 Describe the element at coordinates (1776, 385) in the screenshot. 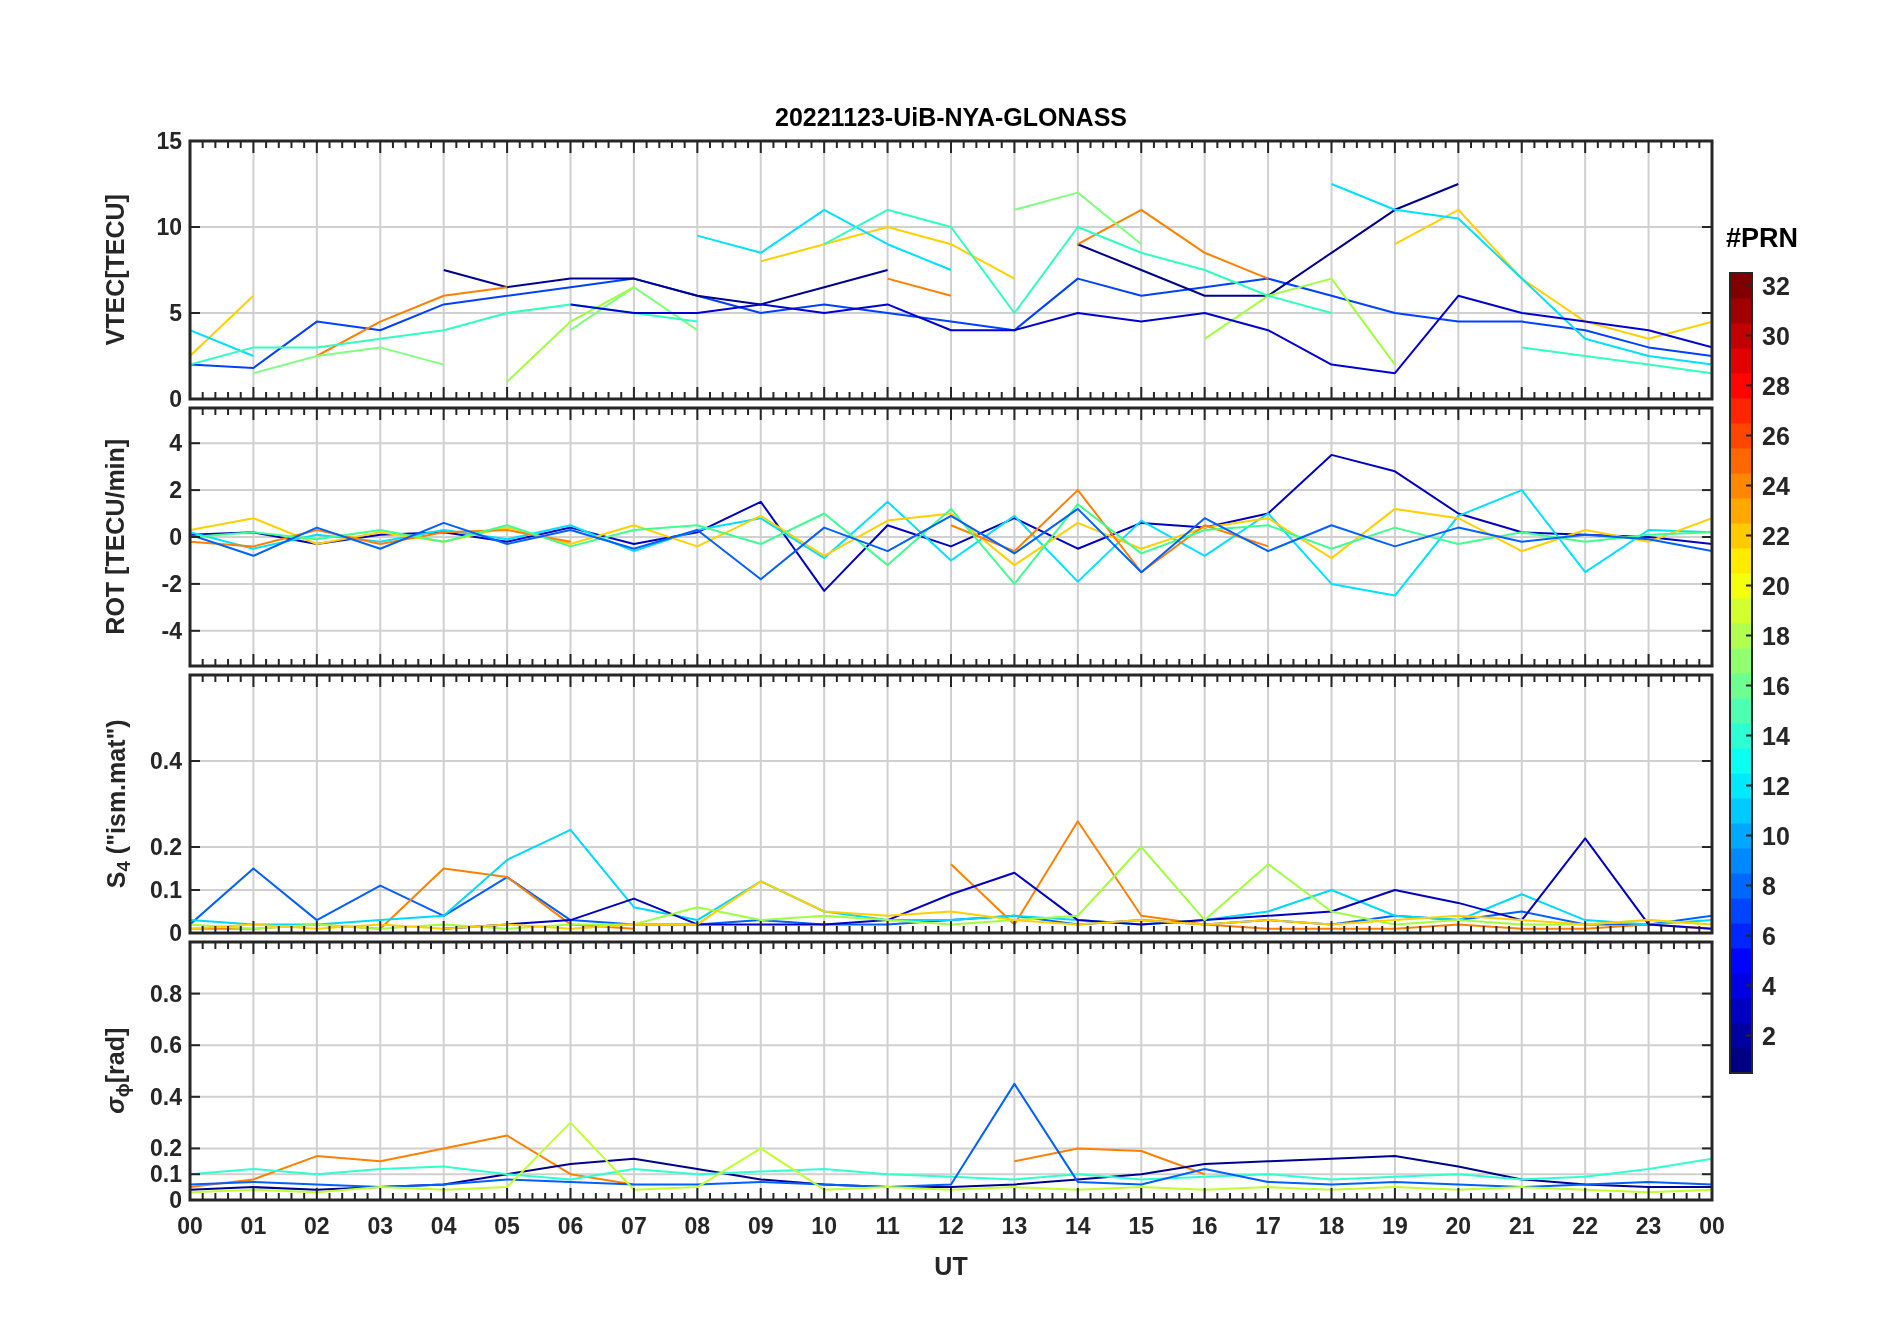

I see `tick-label: 28` at that location.